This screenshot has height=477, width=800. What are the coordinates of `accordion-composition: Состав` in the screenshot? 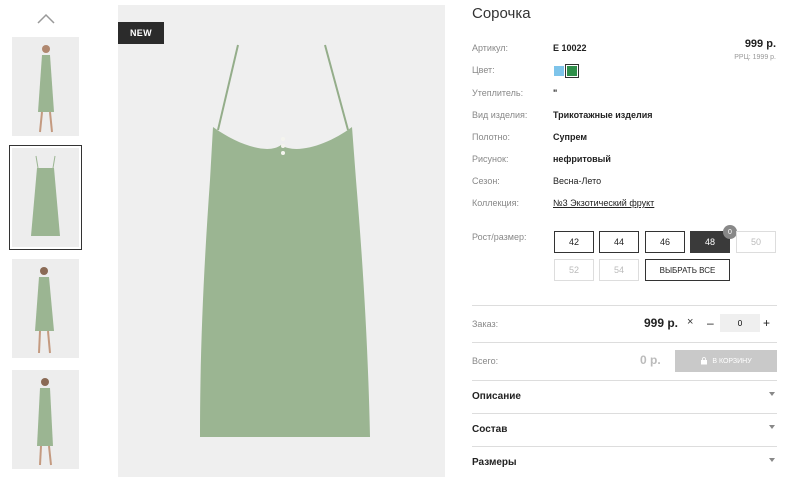 It's located at (624, 430).